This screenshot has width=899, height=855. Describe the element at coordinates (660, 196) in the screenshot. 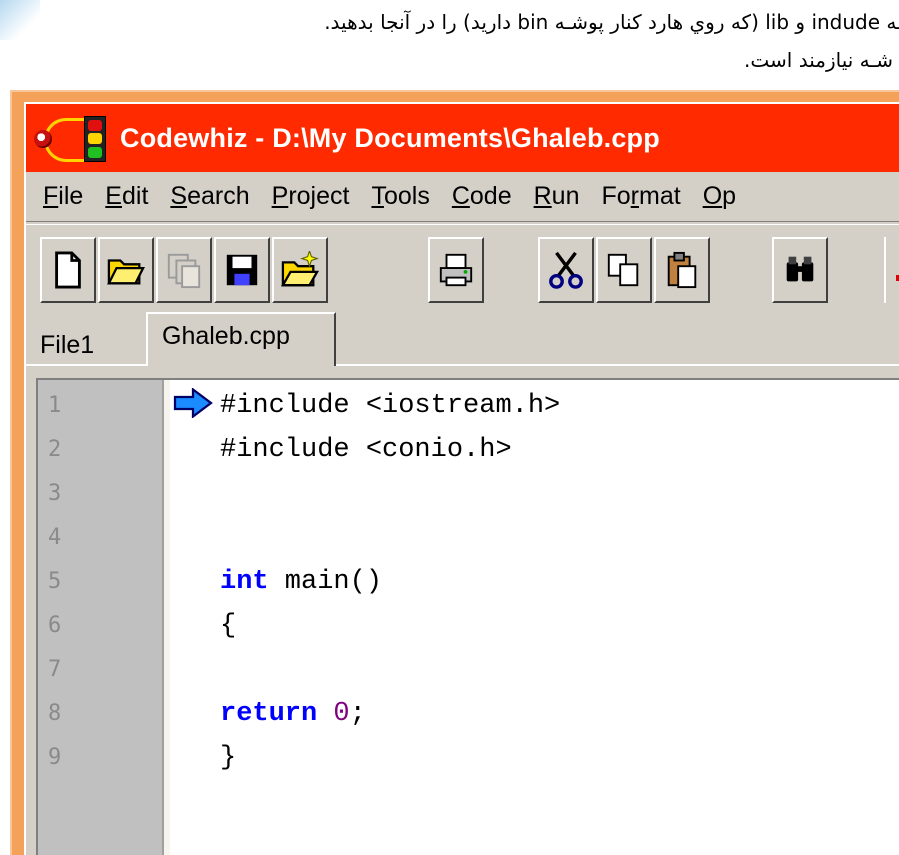

I see `menu-format-rest: mat` at that location.